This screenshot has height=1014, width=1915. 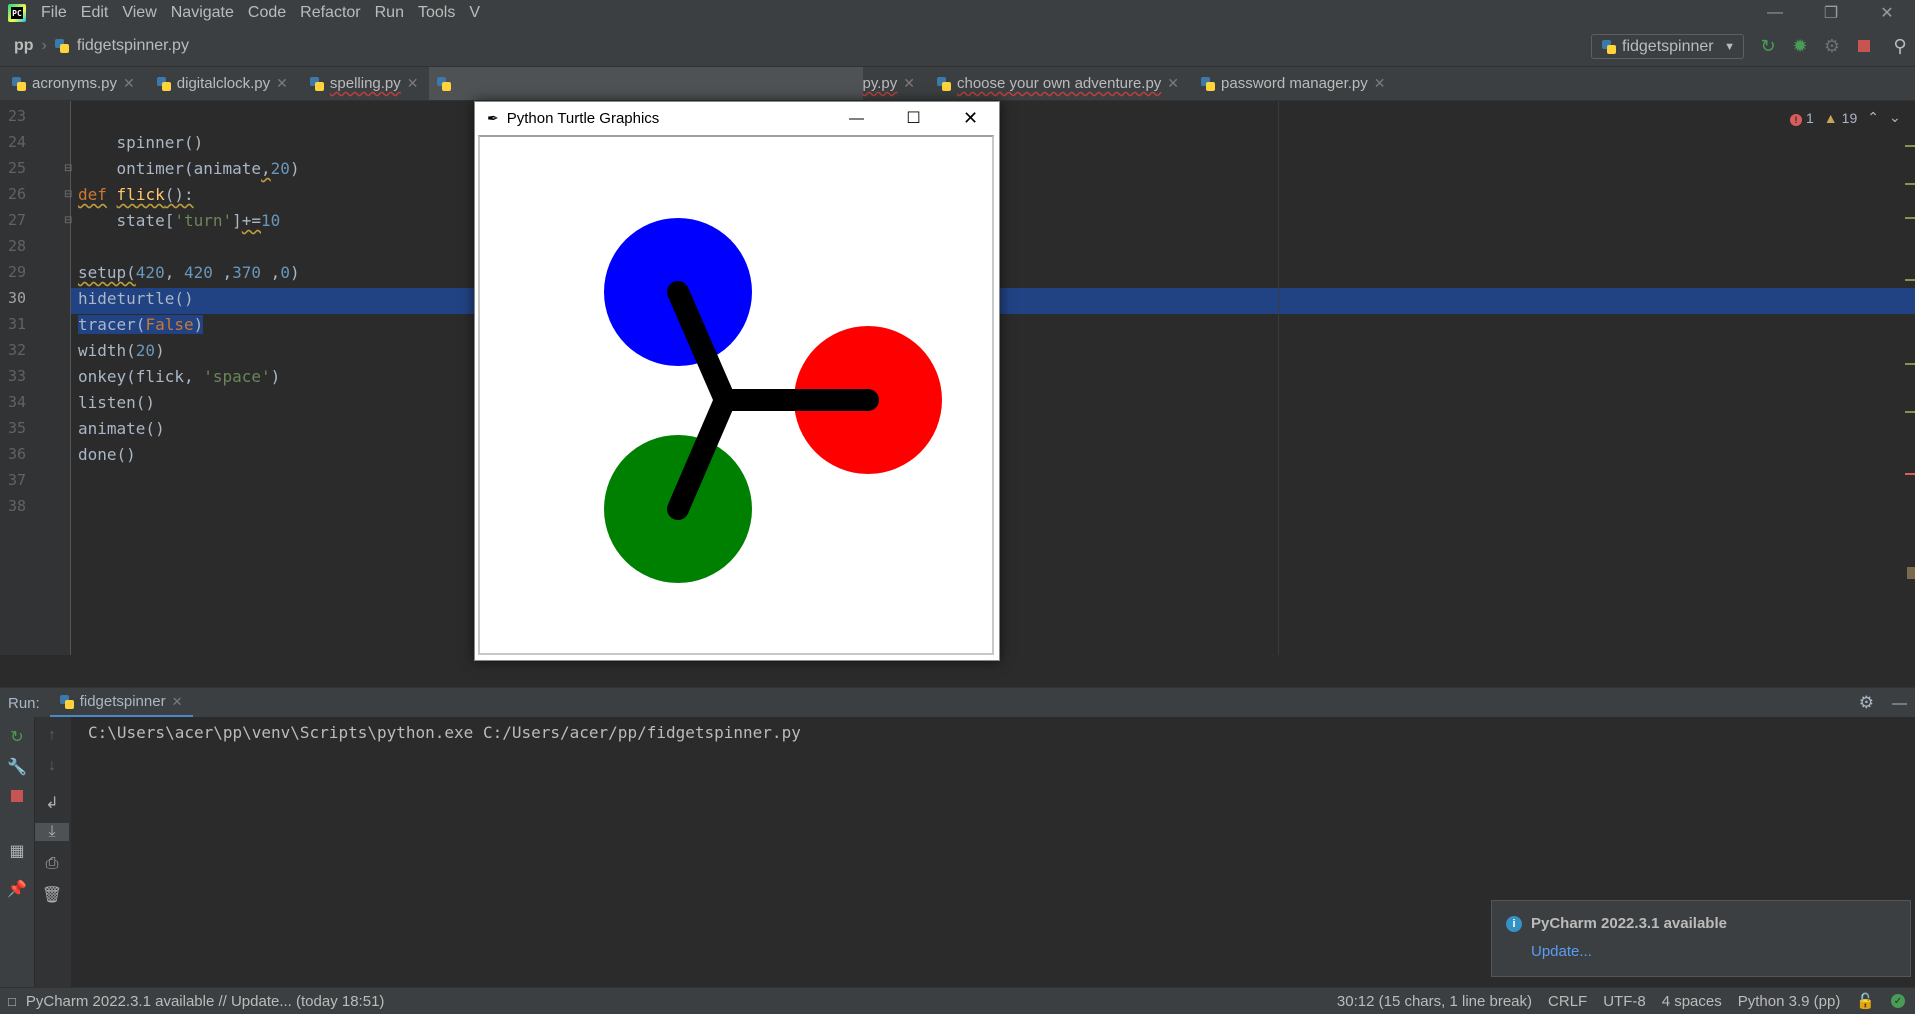 I want to click on restore-icon: ❐, so click(x=1831, y=13).